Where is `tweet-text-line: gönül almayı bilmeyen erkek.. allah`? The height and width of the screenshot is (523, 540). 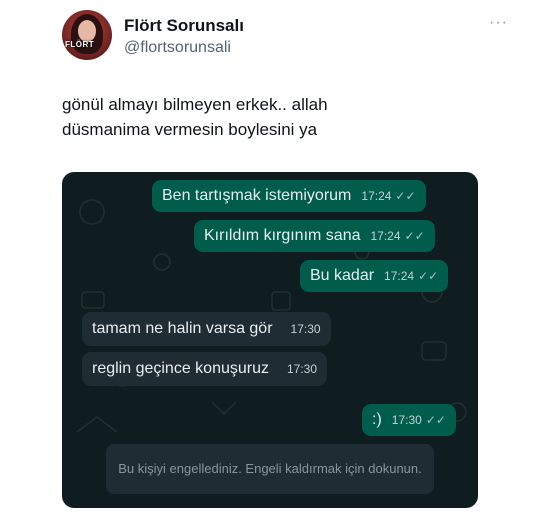 tweet-text-line: gönül almayı bilmeyen erkek.. allah is located at coordinates (195, 104).